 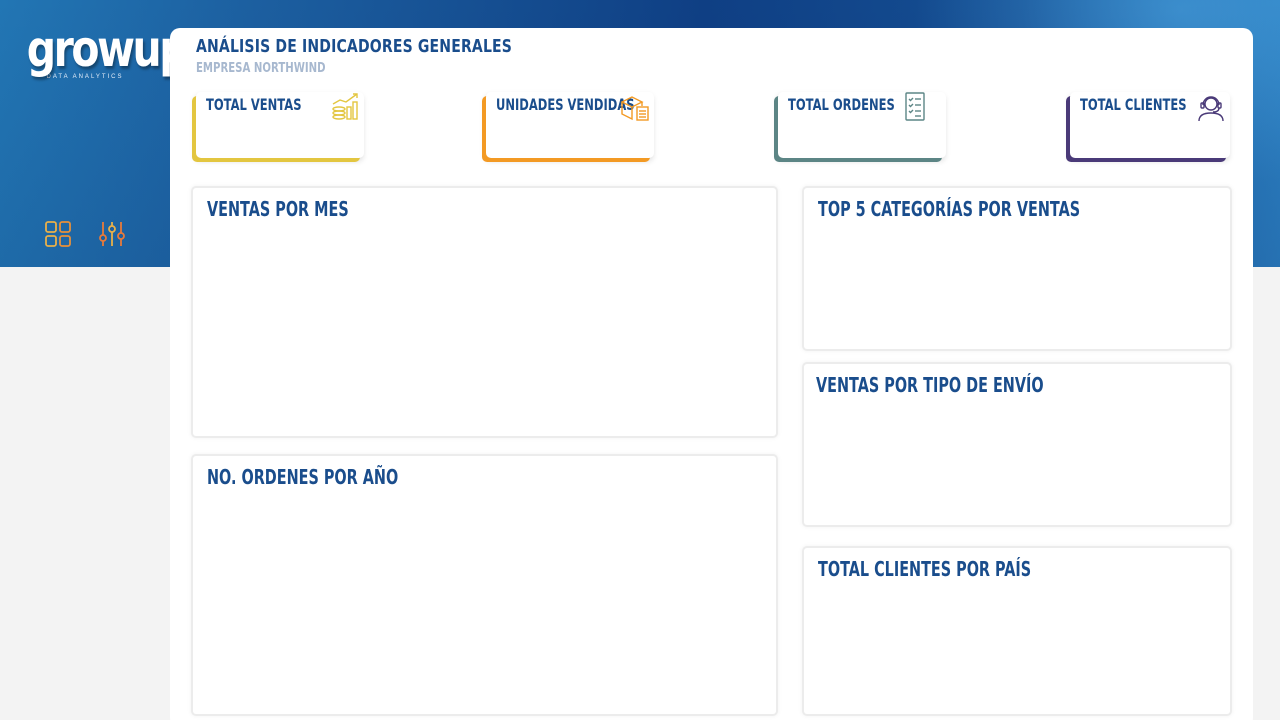 What do you see at coordinates (303, 477) in the screenshot?
I see `card-title: NO. ORDENES POR AÑO` at bounding box center [303, 477].